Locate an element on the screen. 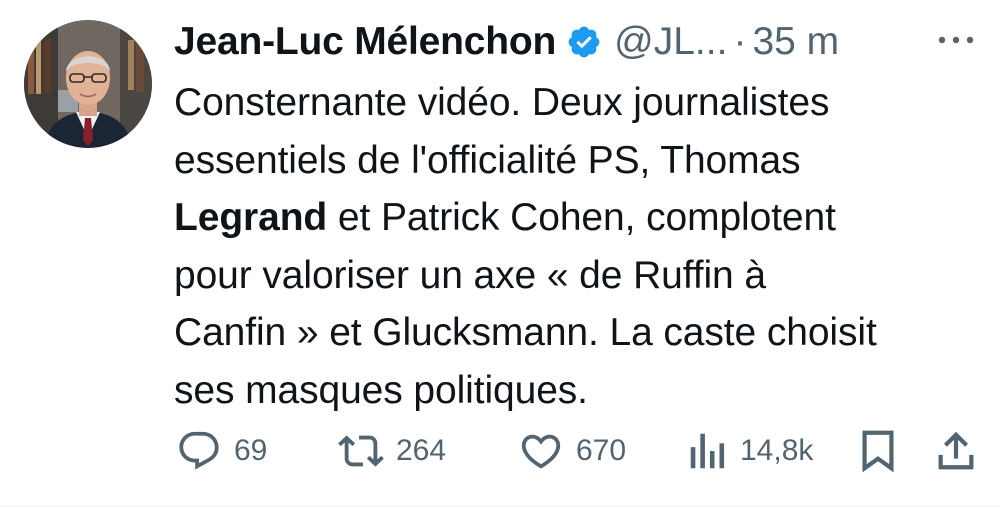 This screenshot has height=509, width=1000. tweet-text-line: ses masques politiques. is located at coordinates (381, 390).